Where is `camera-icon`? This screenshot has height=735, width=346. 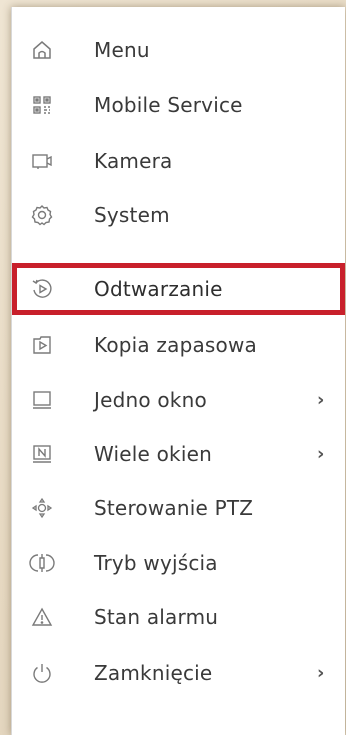
camera-icon is located at coordinates (42, 161).